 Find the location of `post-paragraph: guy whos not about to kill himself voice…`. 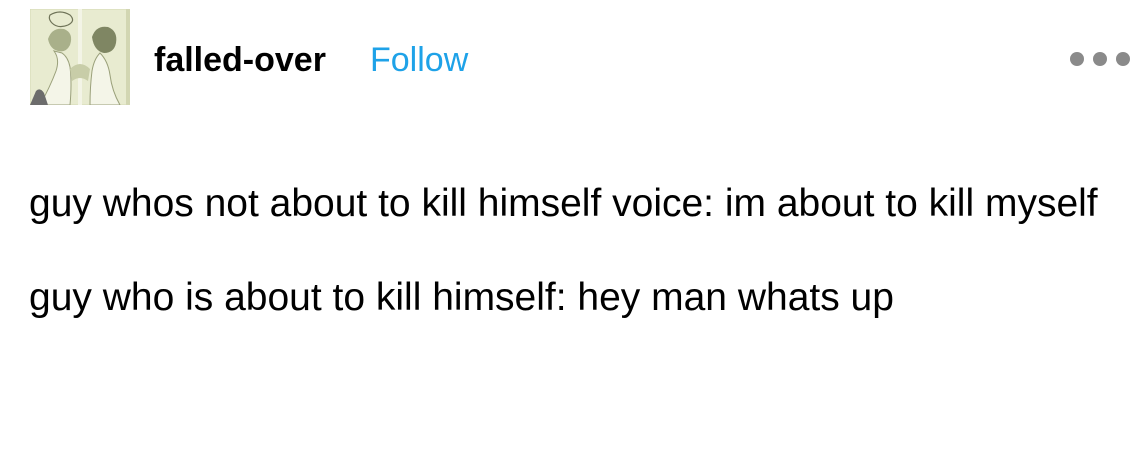

post-paragraph: guy whos not about to kill himself voice… is located at coordinates (563, 203).